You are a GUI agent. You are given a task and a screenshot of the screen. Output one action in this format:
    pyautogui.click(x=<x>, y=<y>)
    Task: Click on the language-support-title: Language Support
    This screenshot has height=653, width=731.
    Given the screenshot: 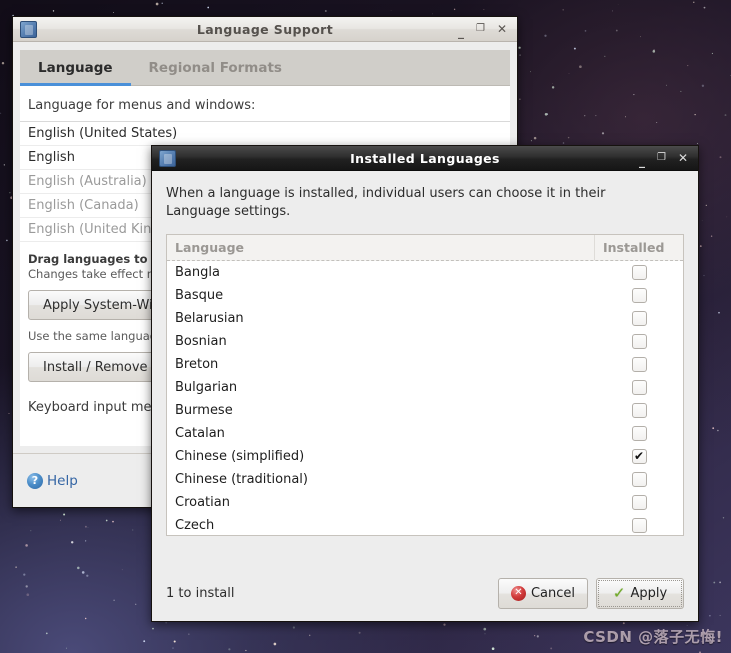 What is the action you would take?
    pyautogui.click(x=265, y=29)
    